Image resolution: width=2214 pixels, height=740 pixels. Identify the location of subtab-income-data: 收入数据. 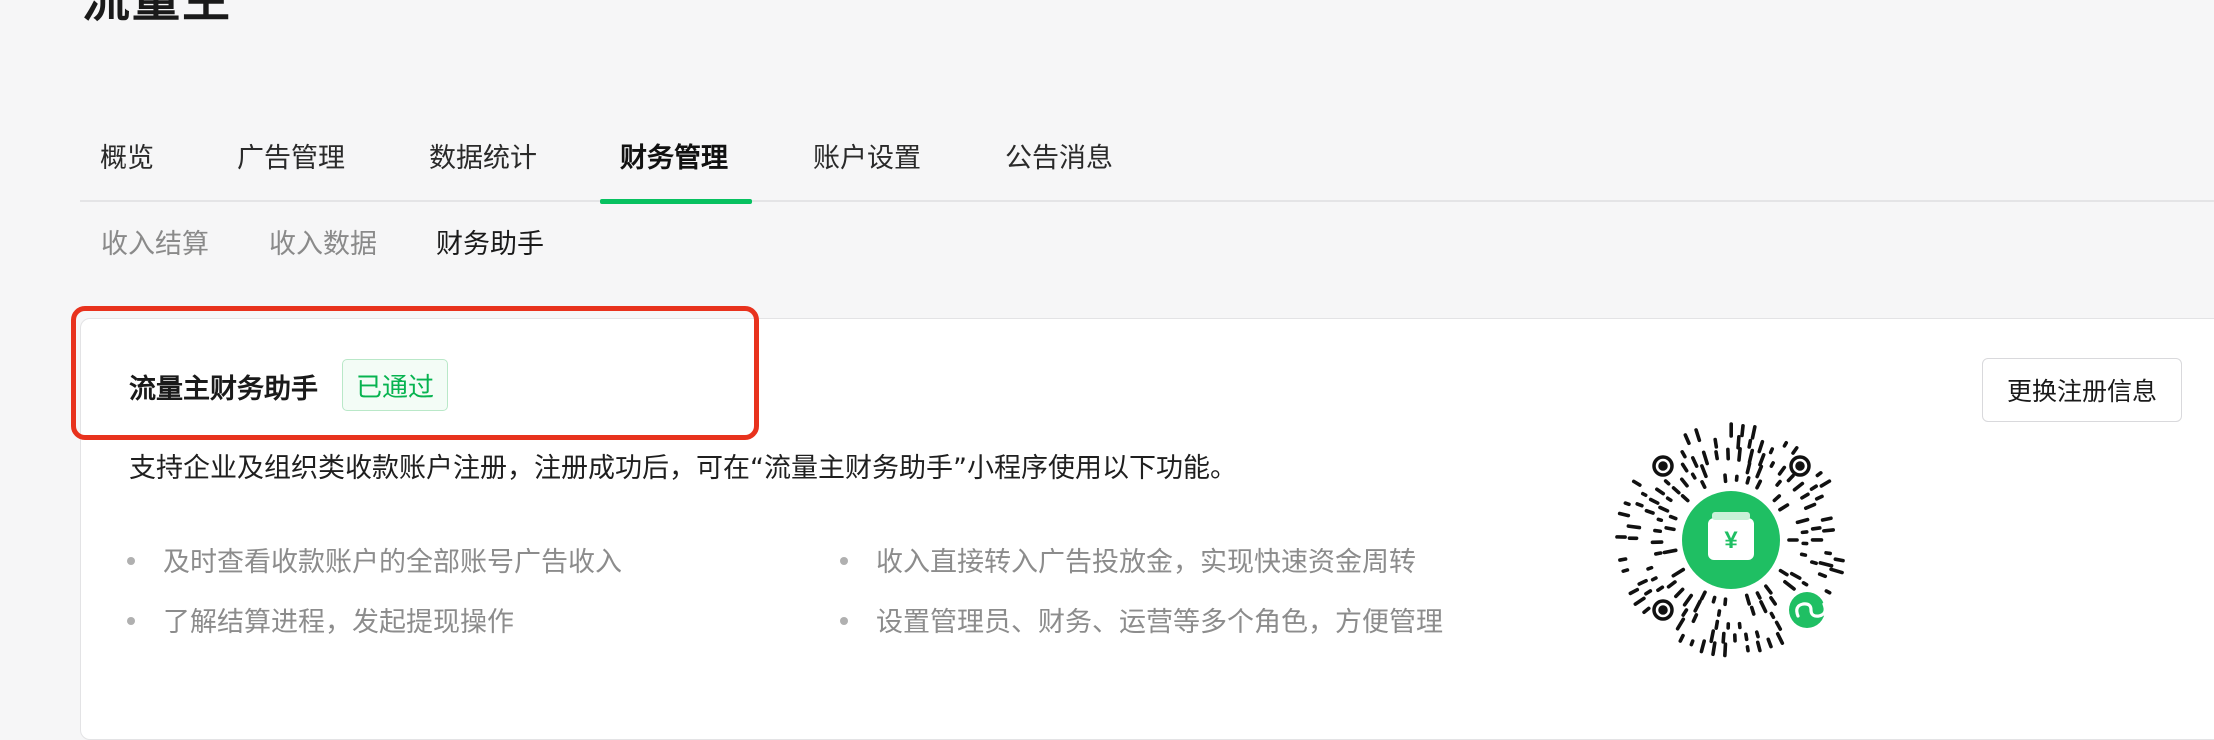
(323, 241).